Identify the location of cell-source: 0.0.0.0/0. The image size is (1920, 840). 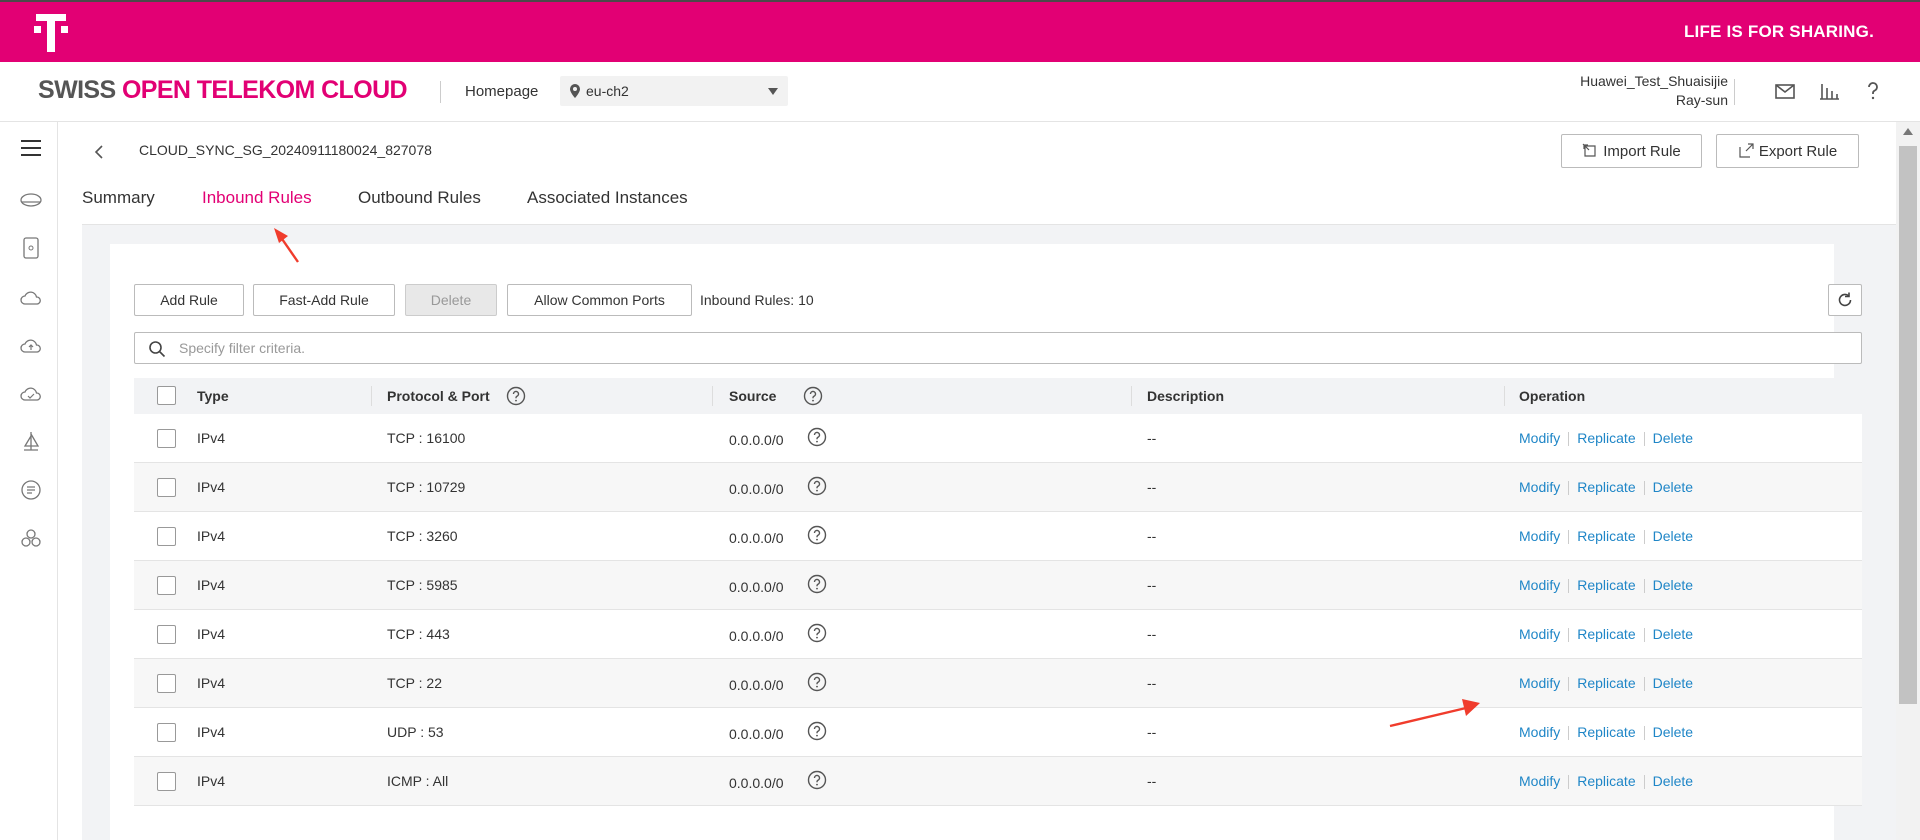
(756, 440).